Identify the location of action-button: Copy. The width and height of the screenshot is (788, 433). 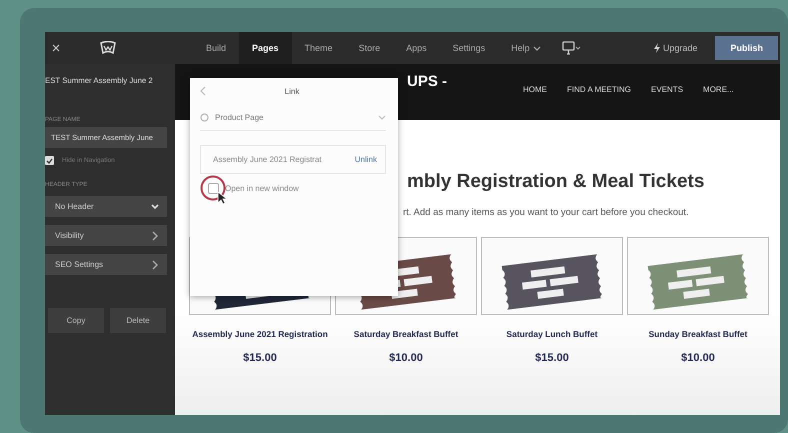
(76, 320).